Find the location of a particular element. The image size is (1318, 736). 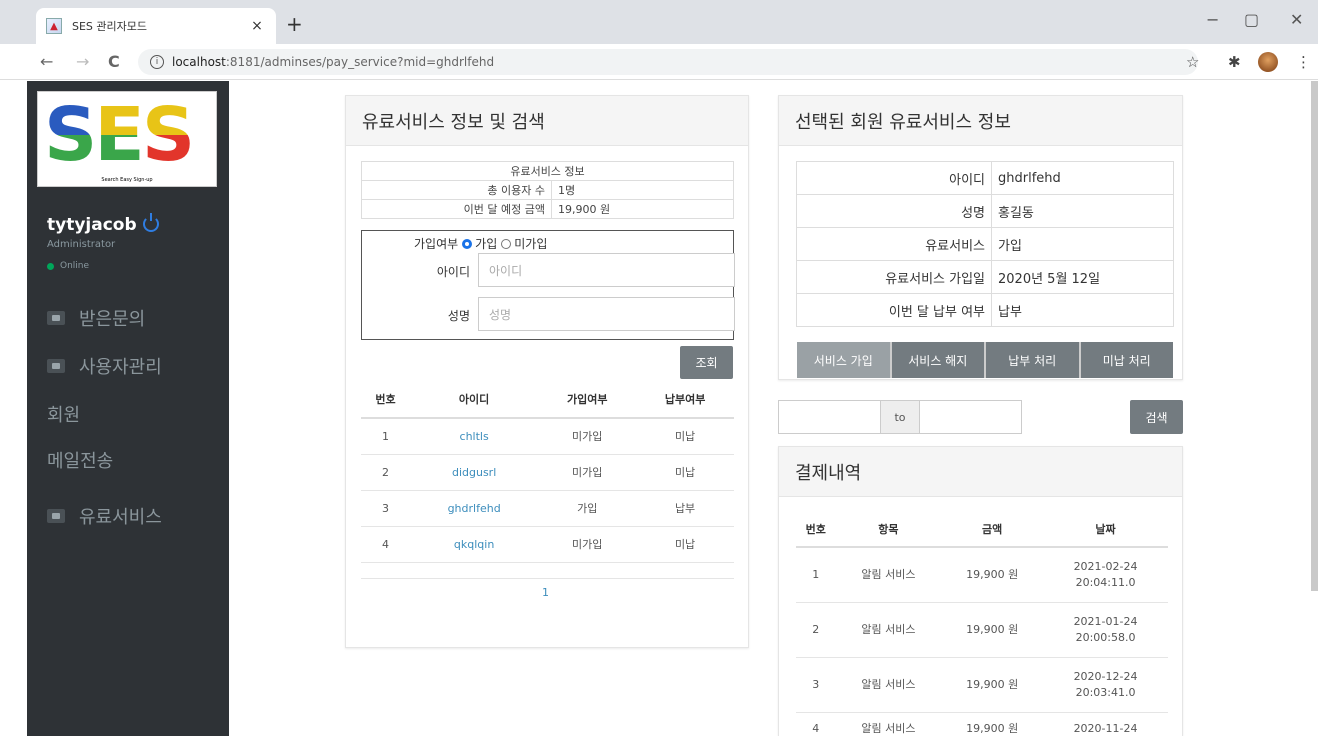

user-name: tytyjacob is located at coordinates (103, 224).